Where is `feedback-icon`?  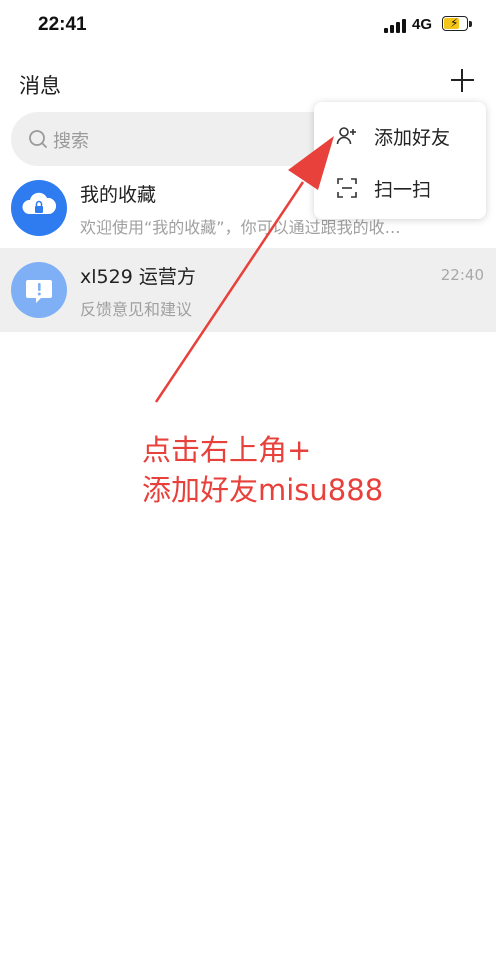
feedback-icon is located at coordinates (39, 291).